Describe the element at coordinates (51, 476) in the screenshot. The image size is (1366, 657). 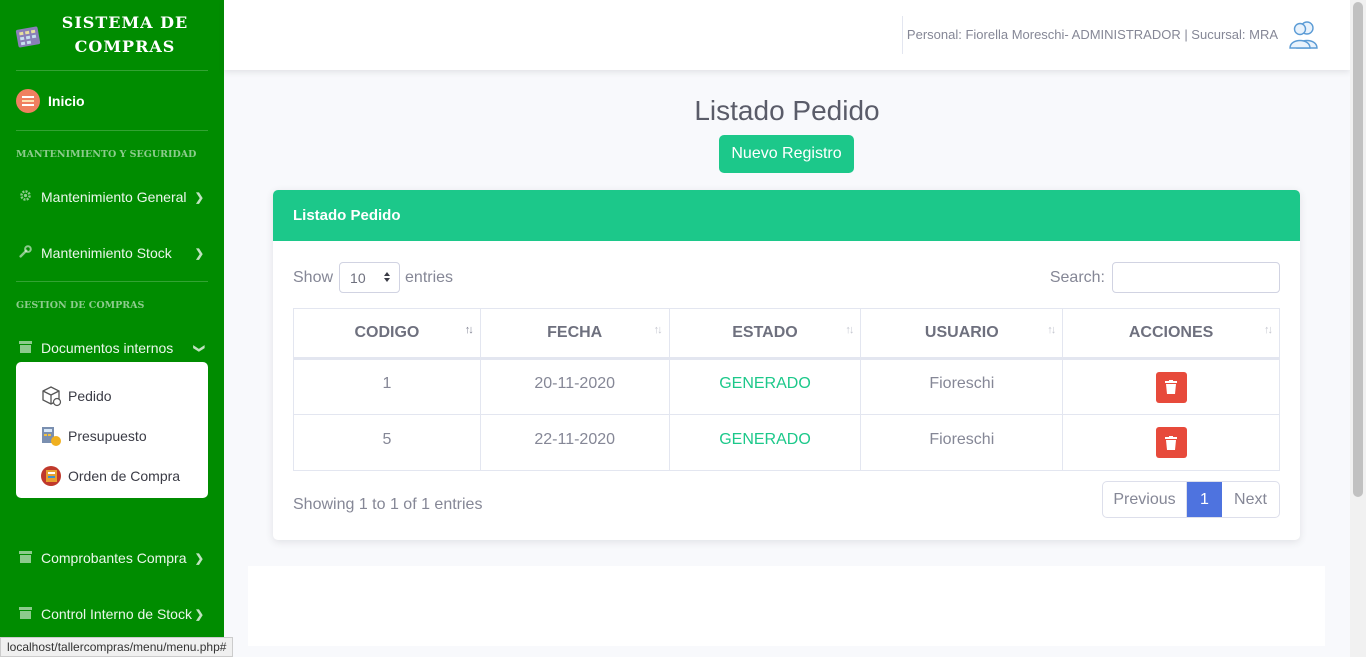
I see `order-icon` at that location.